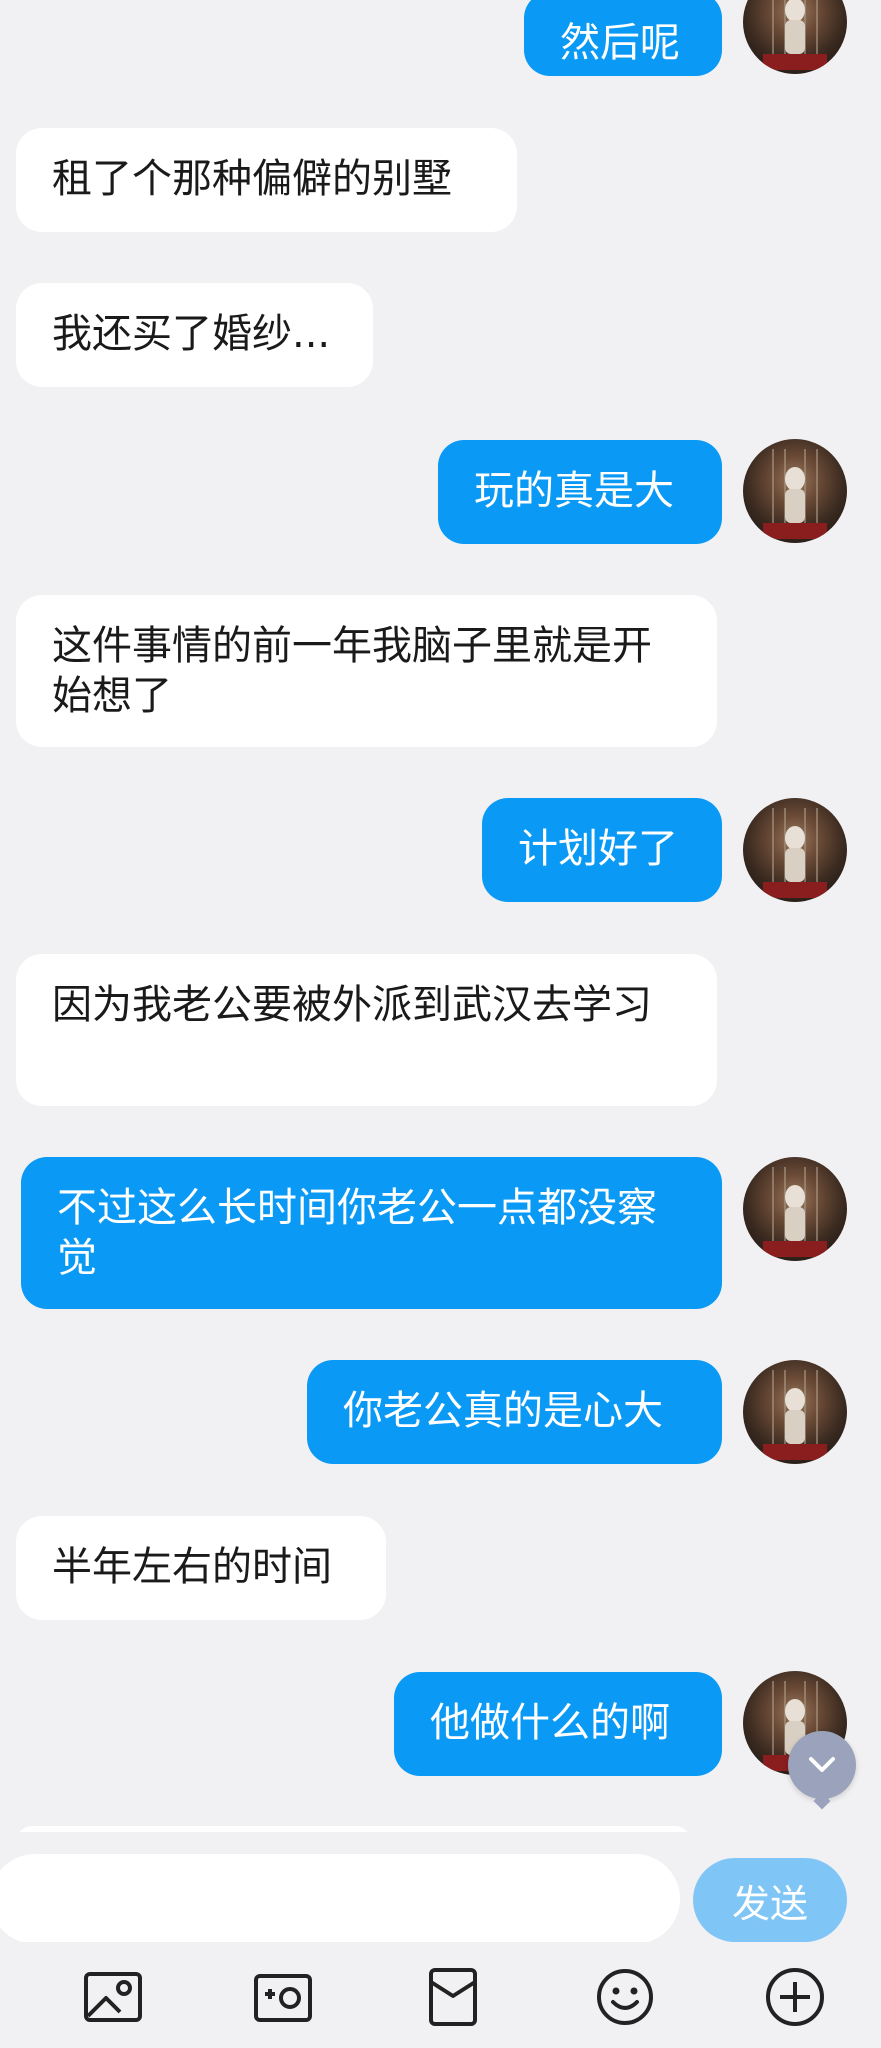 This screenshot has height=2048, width=881. Describe the element at coordinates (201, 1568) in the screenshot. I see `message-bubble-incoming: 半年左右的时间` at that location.